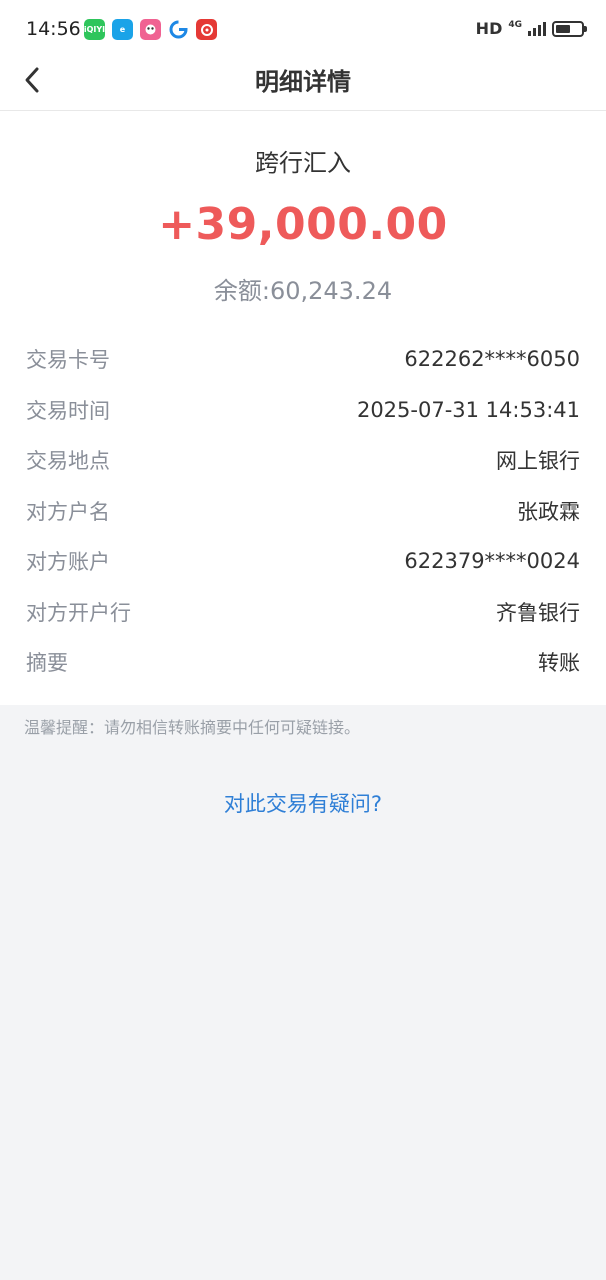  What do you see at coordinates (515, 24) in the screenshot?
I see `network-type: 4G` at bounding box center [515, 24].